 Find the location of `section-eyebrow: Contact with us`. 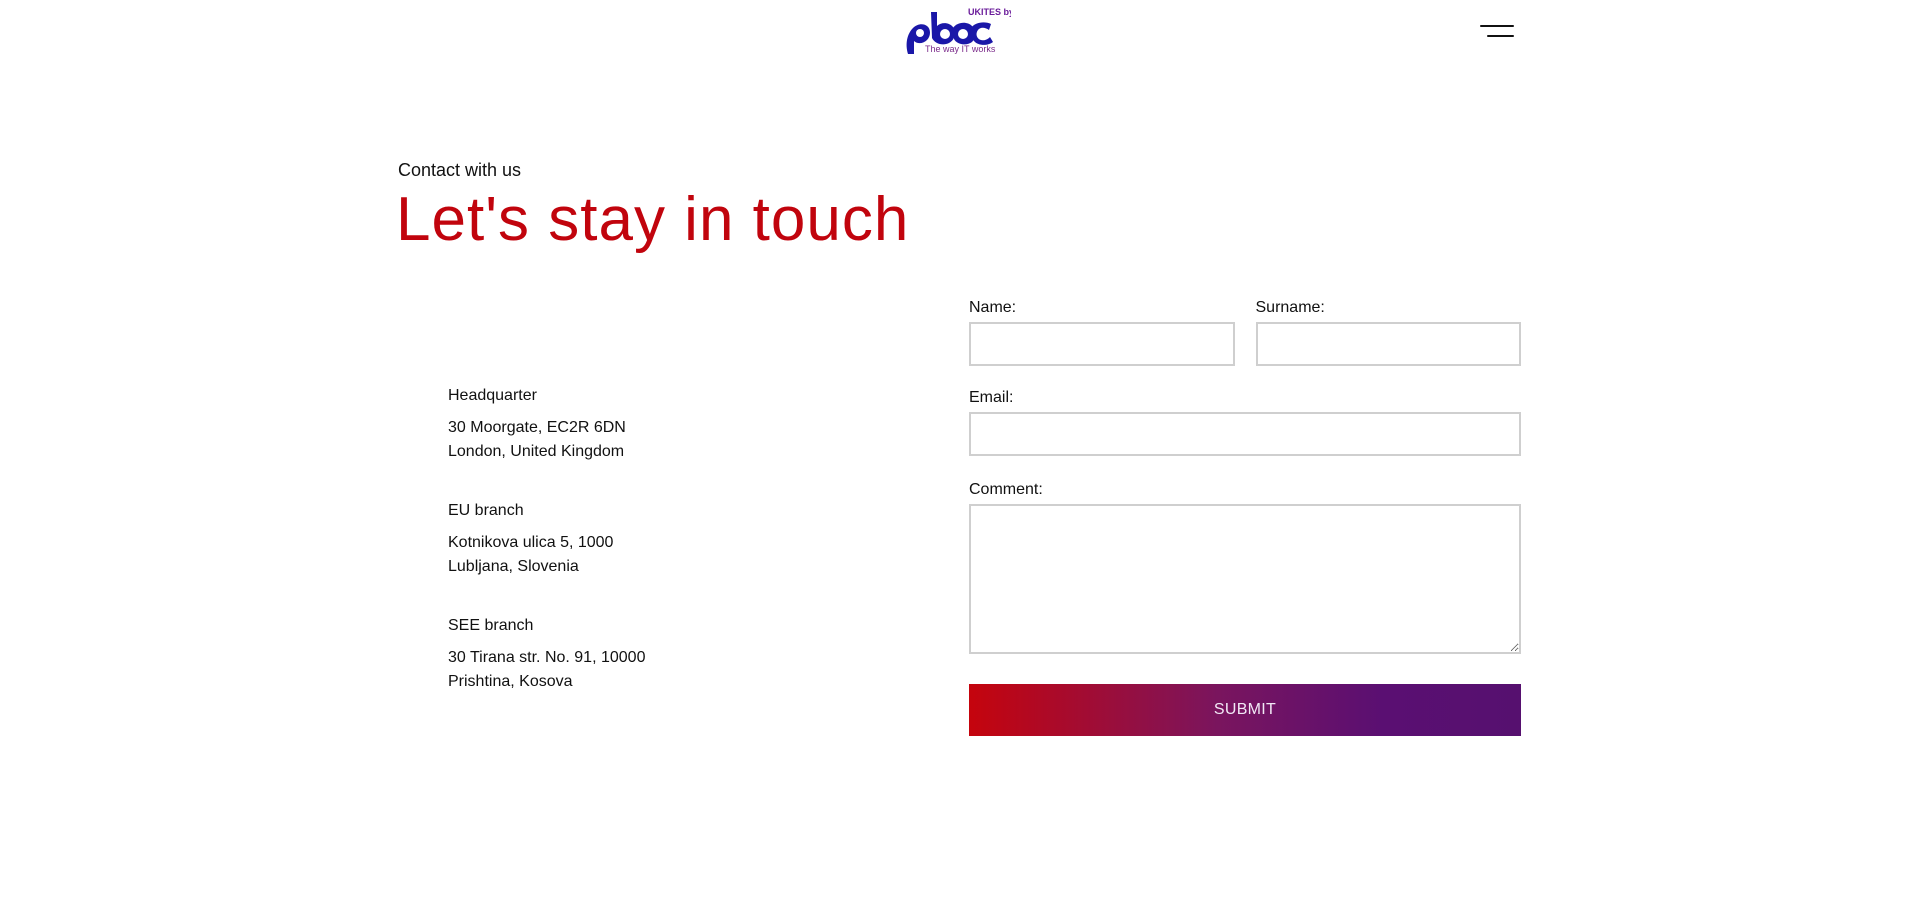

section-eyebrow: Contact with us is located at coordinates (460, 170).